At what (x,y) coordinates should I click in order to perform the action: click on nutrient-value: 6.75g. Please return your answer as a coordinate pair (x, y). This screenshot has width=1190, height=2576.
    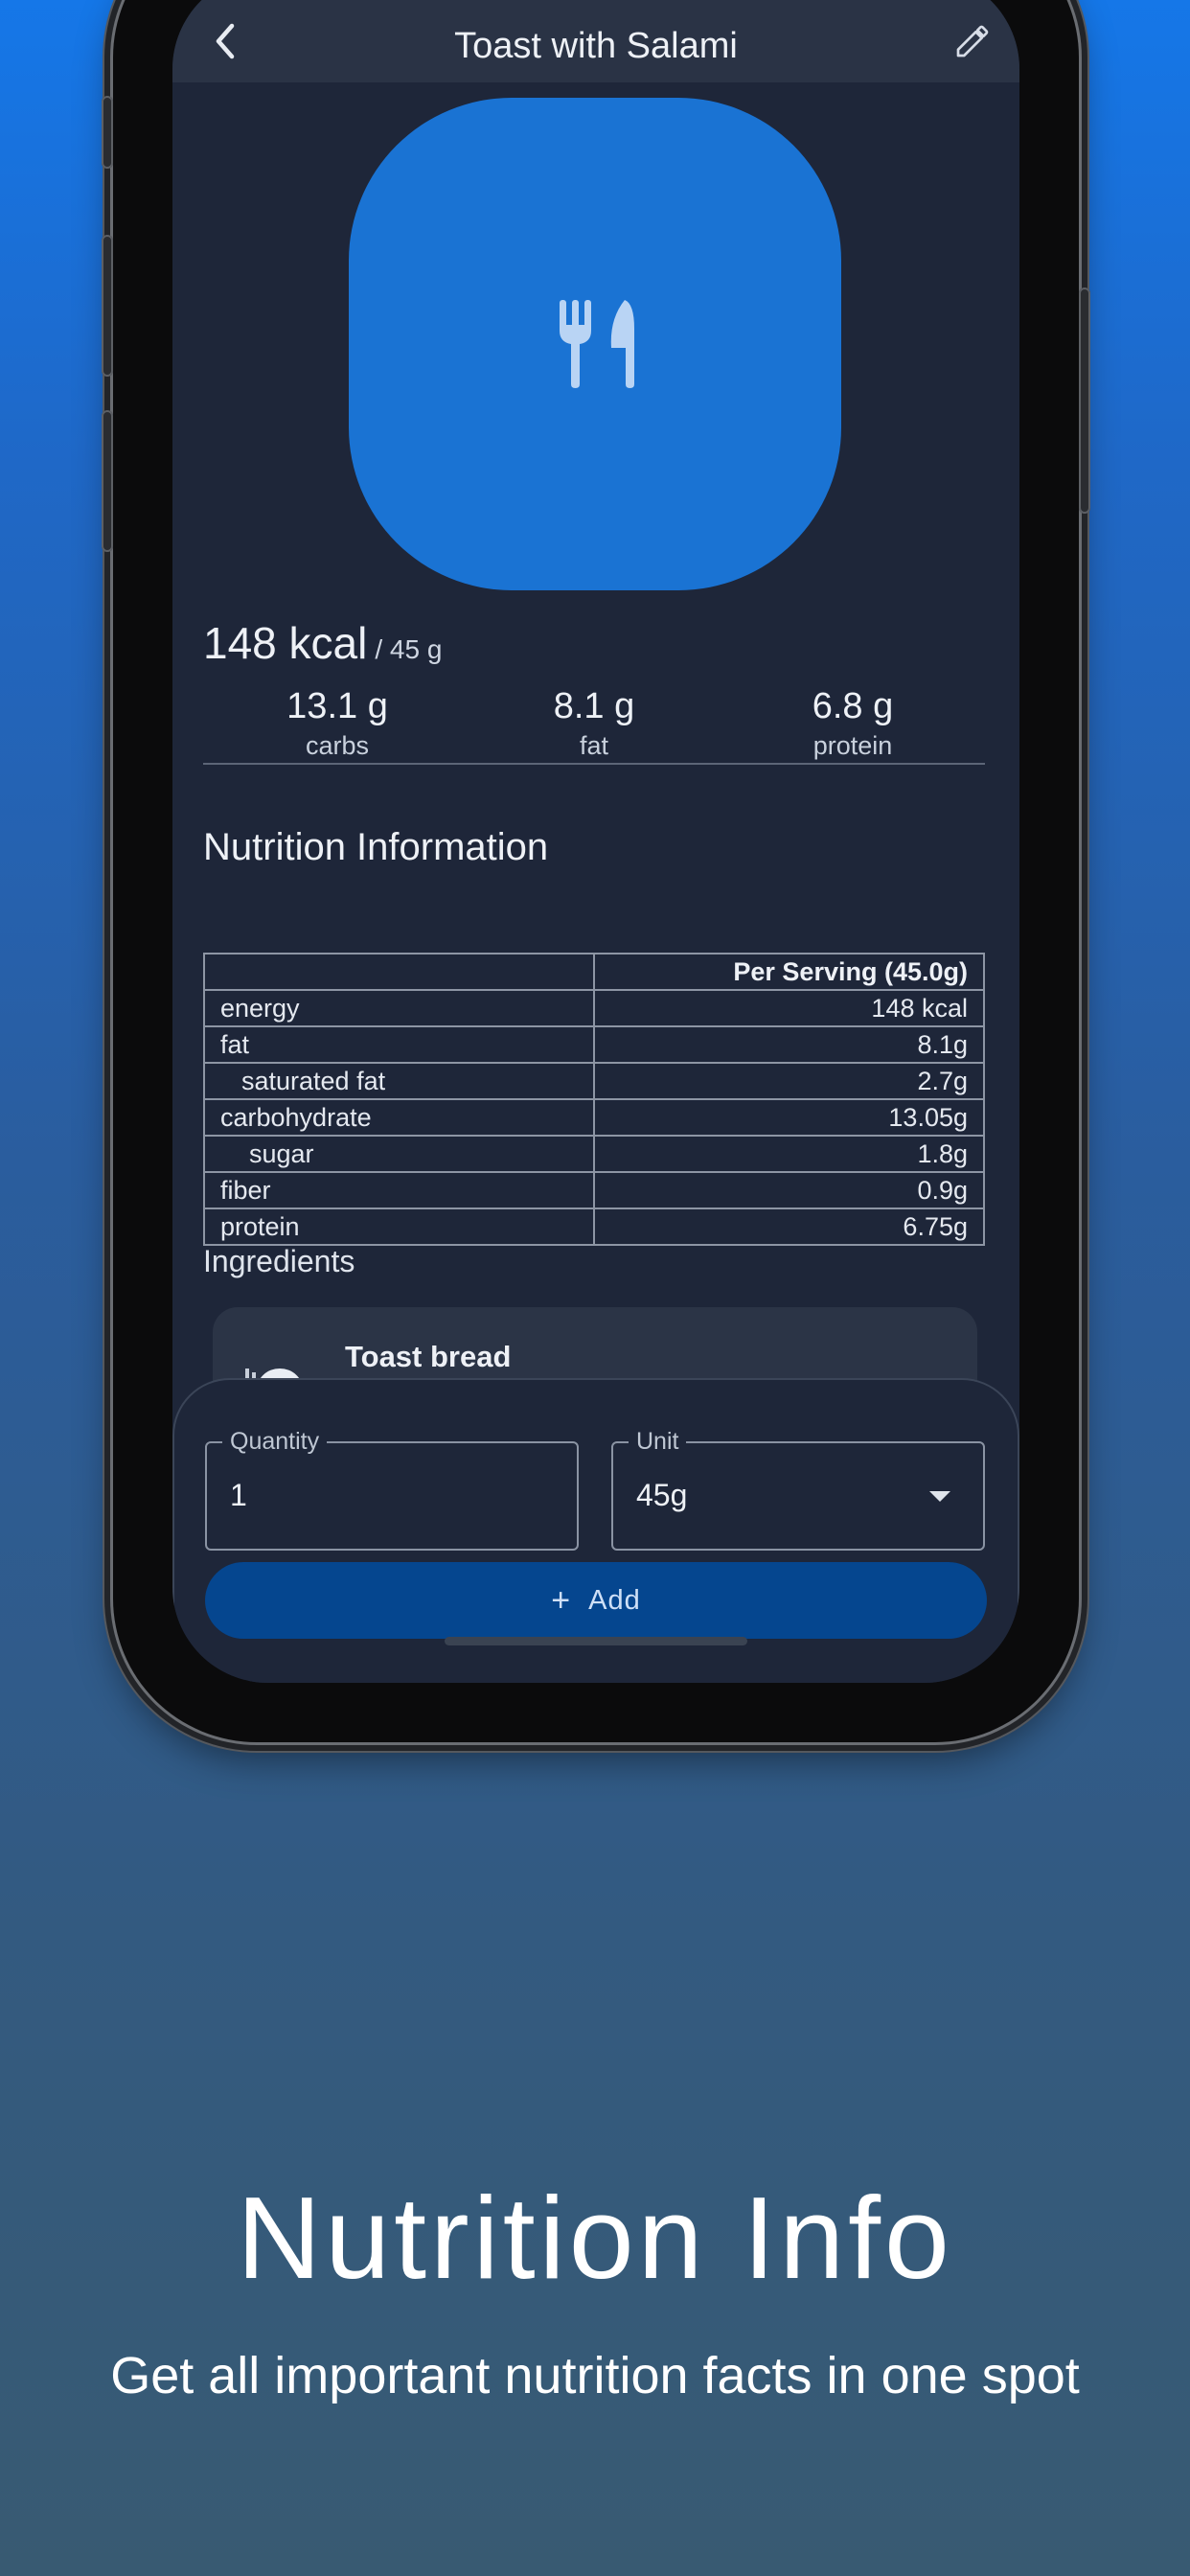
    Looking at the image, I should click on (789, 1227).